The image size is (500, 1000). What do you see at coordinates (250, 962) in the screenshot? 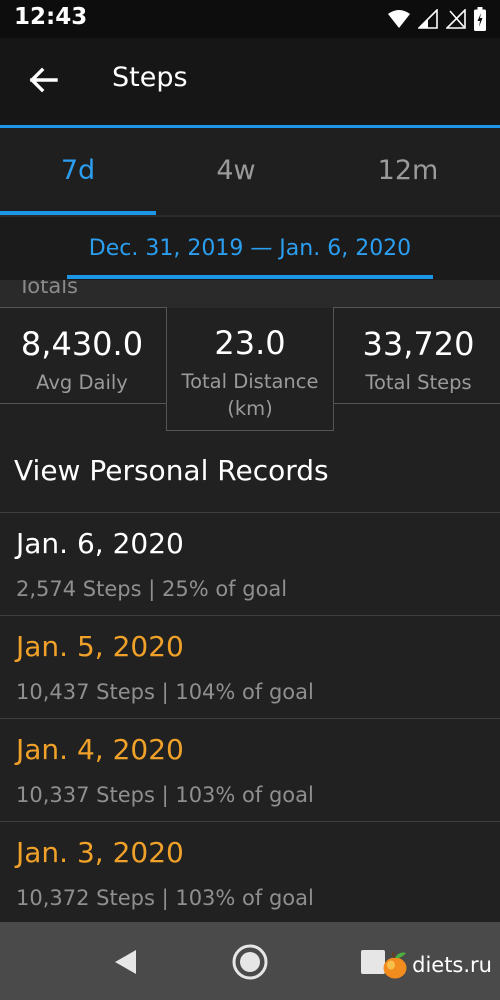
I see `nav-home-icon` at bounding box center [250, 962].